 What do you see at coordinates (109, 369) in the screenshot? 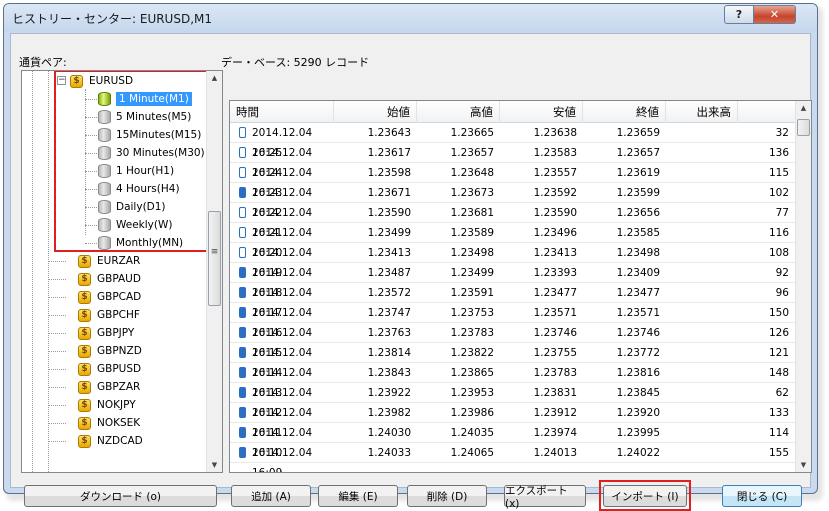
I see `tree-node-symbol: $ GBPUSD` at bounding box center [109, 369].